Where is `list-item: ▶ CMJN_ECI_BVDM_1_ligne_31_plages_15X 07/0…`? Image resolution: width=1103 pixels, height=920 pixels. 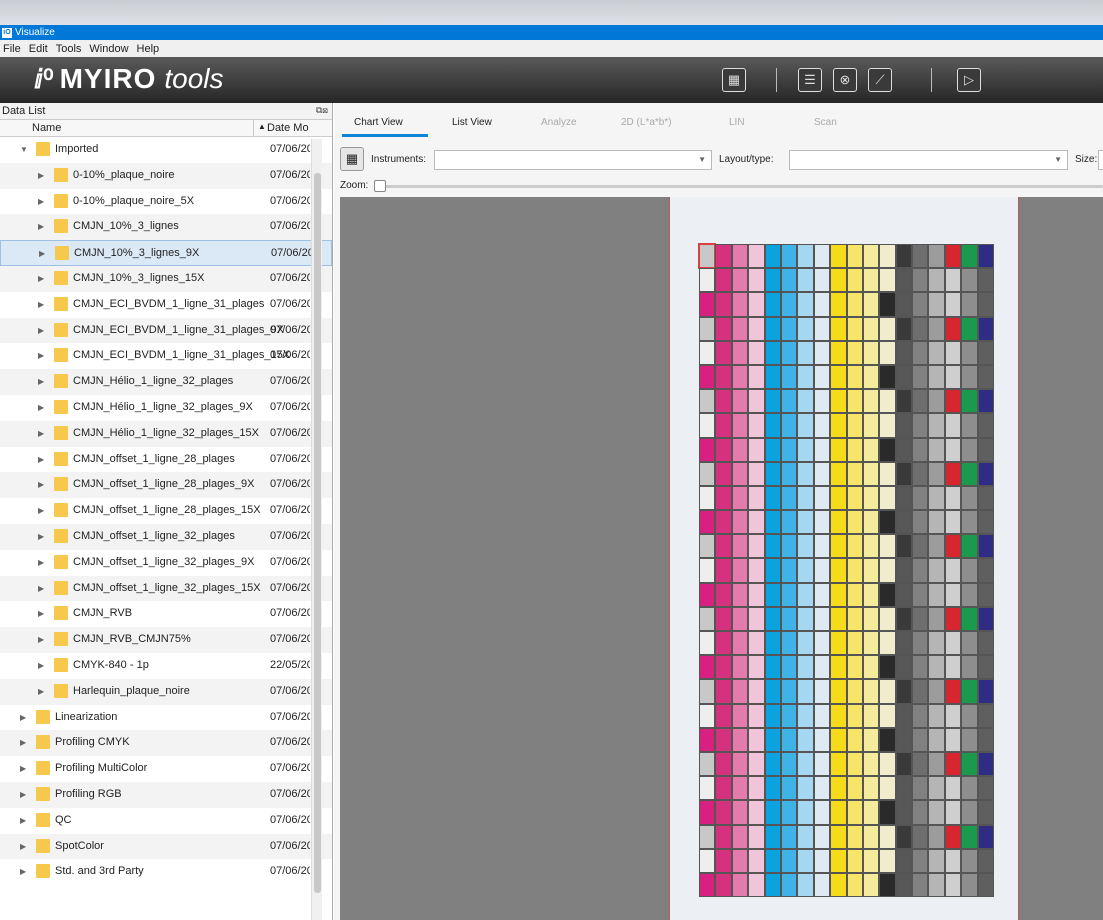
list-item: ▶ CMJN_ECI_BVDM_1_ligne_31_plages_15X 07/0… is located at coordinates (166, 356).